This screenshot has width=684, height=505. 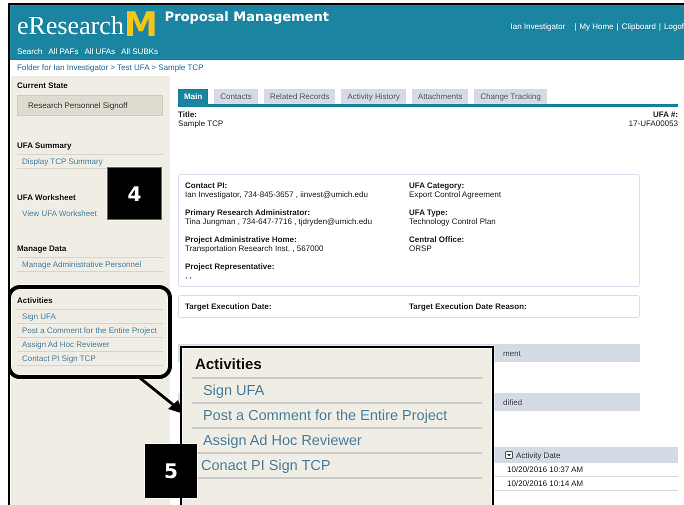 What do you see at coordinates (511, 353) in the screenshot?
I see `bar-text: ment` at bounding box center [511, 353].